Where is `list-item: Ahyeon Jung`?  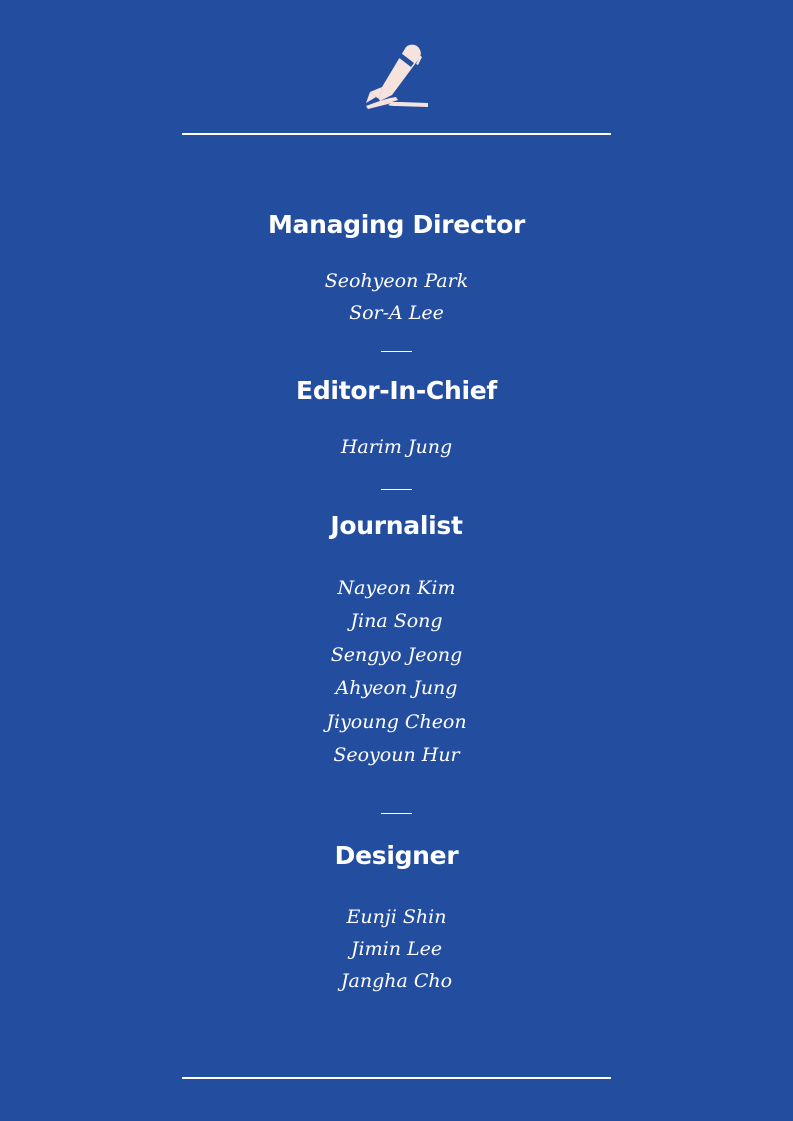 list-item: Ahyeon Jung is located at coordinates (396, 688).